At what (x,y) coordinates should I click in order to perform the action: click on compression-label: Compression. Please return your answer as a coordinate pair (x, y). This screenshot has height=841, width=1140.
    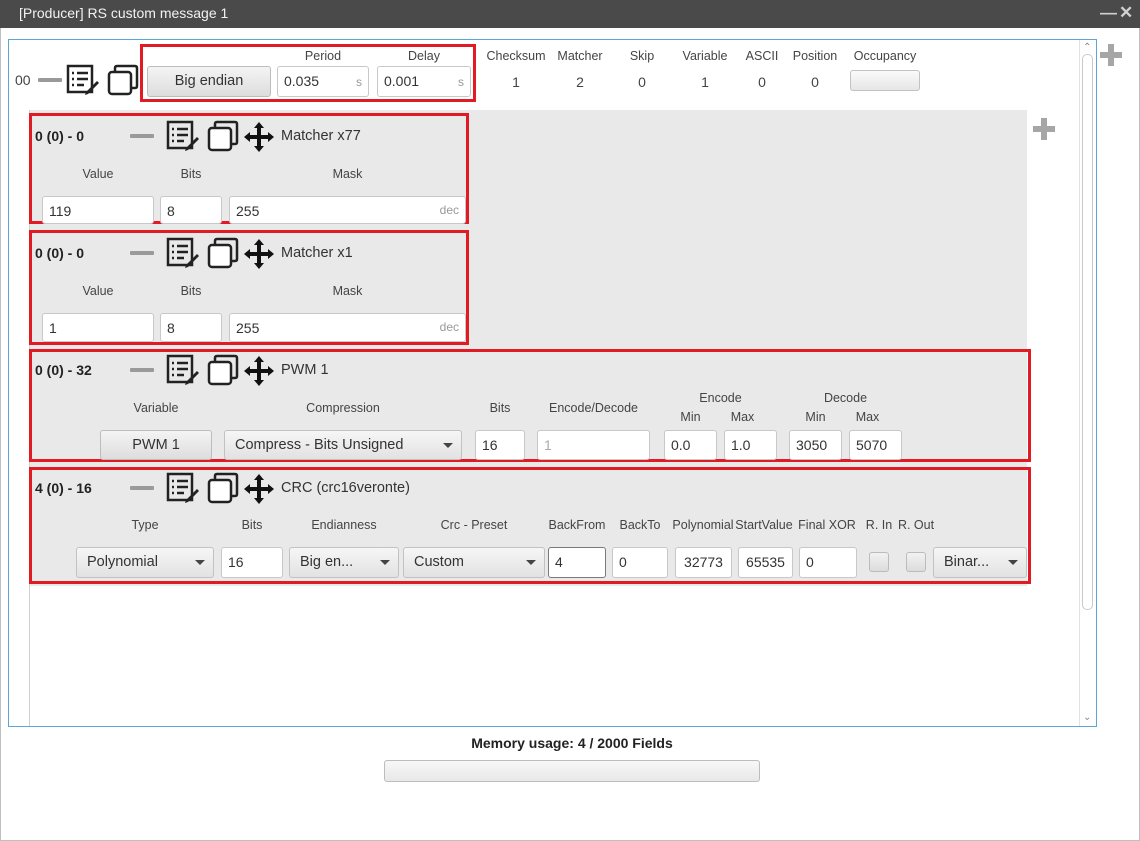
    Looking at the image, I should click on (343, 408).